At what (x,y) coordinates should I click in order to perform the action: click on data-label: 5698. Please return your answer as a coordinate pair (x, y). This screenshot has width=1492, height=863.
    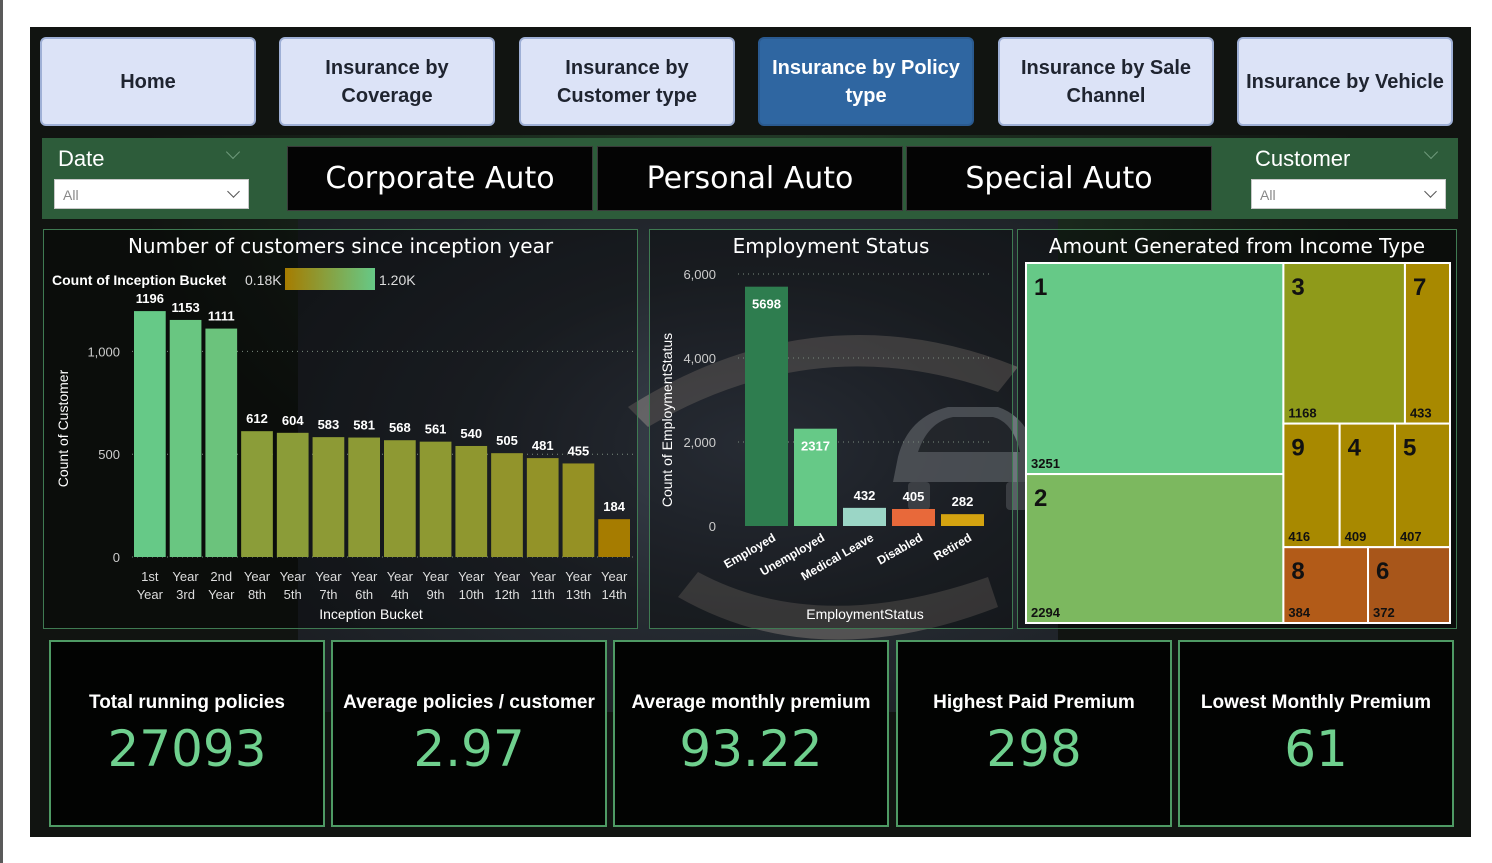
    Looking at the image, I should click on (766, 304).